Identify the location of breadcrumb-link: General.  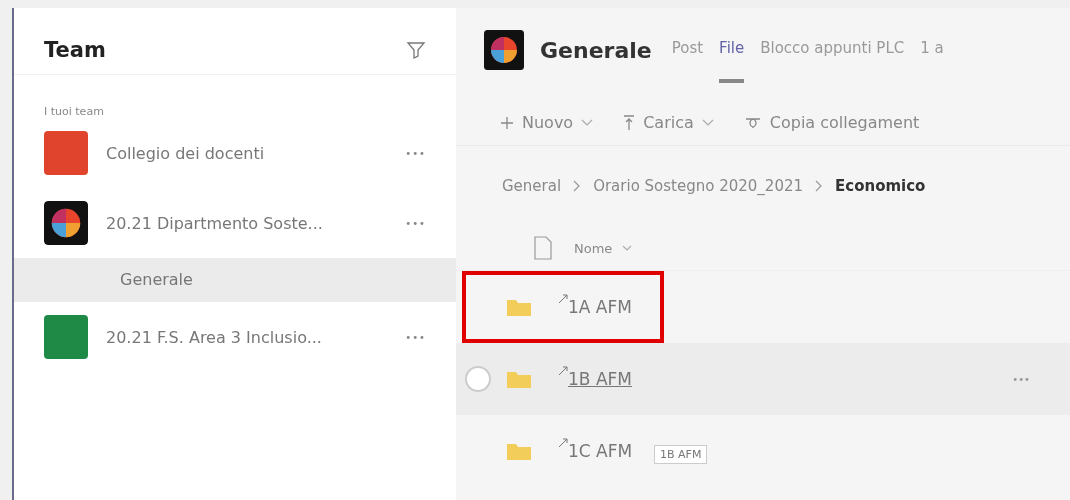
(532, 186).